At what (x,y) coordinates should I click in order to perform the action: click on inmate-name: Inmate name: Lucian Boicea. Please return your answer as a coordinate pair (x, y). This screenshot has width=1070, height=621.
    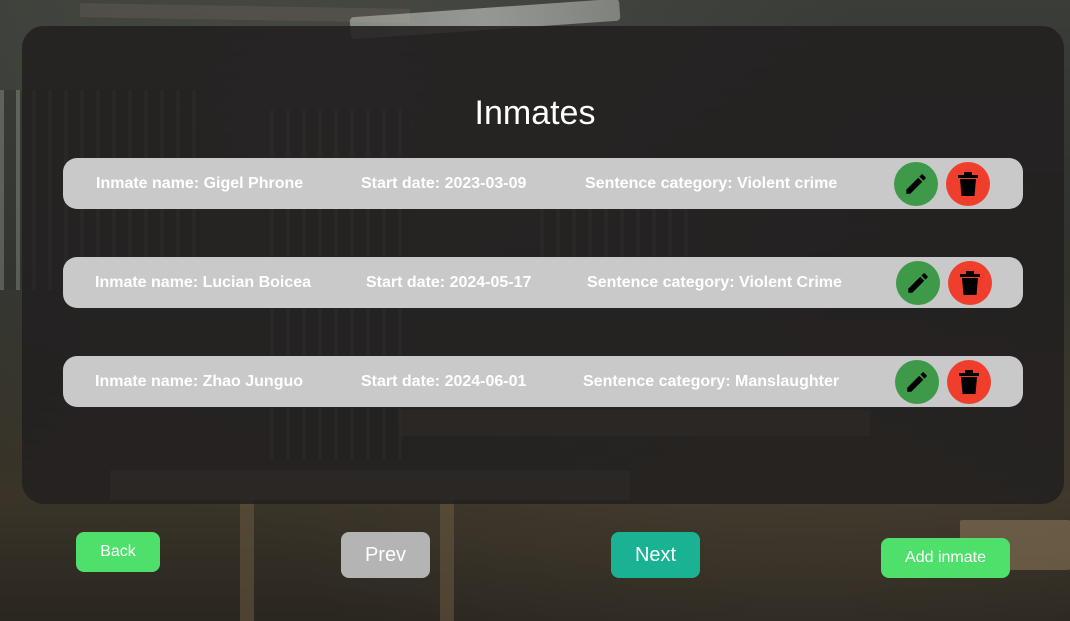
    Looking at the image, I should click on (203, 282).